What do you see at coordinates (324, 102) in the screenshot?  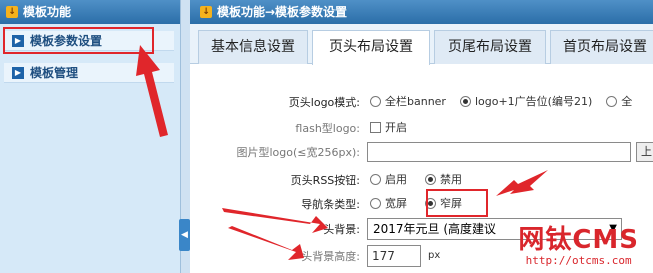 I see `logo-mode-label: 页头logo模式:` at bounding box center [324, 102].